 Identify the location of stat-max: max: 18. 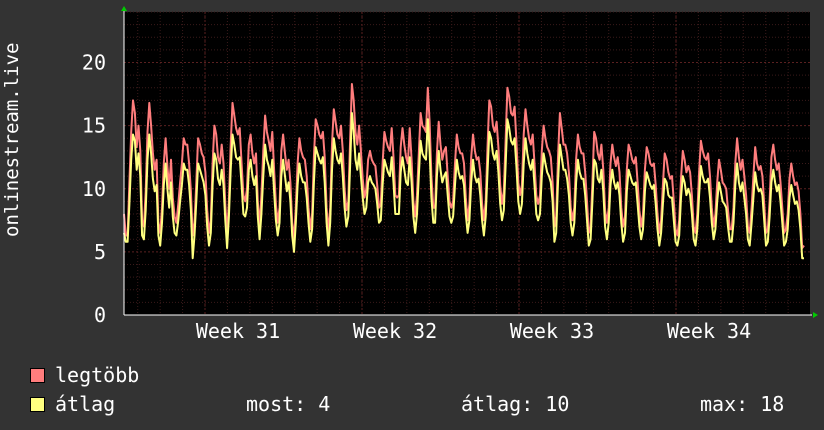
(742, 404).